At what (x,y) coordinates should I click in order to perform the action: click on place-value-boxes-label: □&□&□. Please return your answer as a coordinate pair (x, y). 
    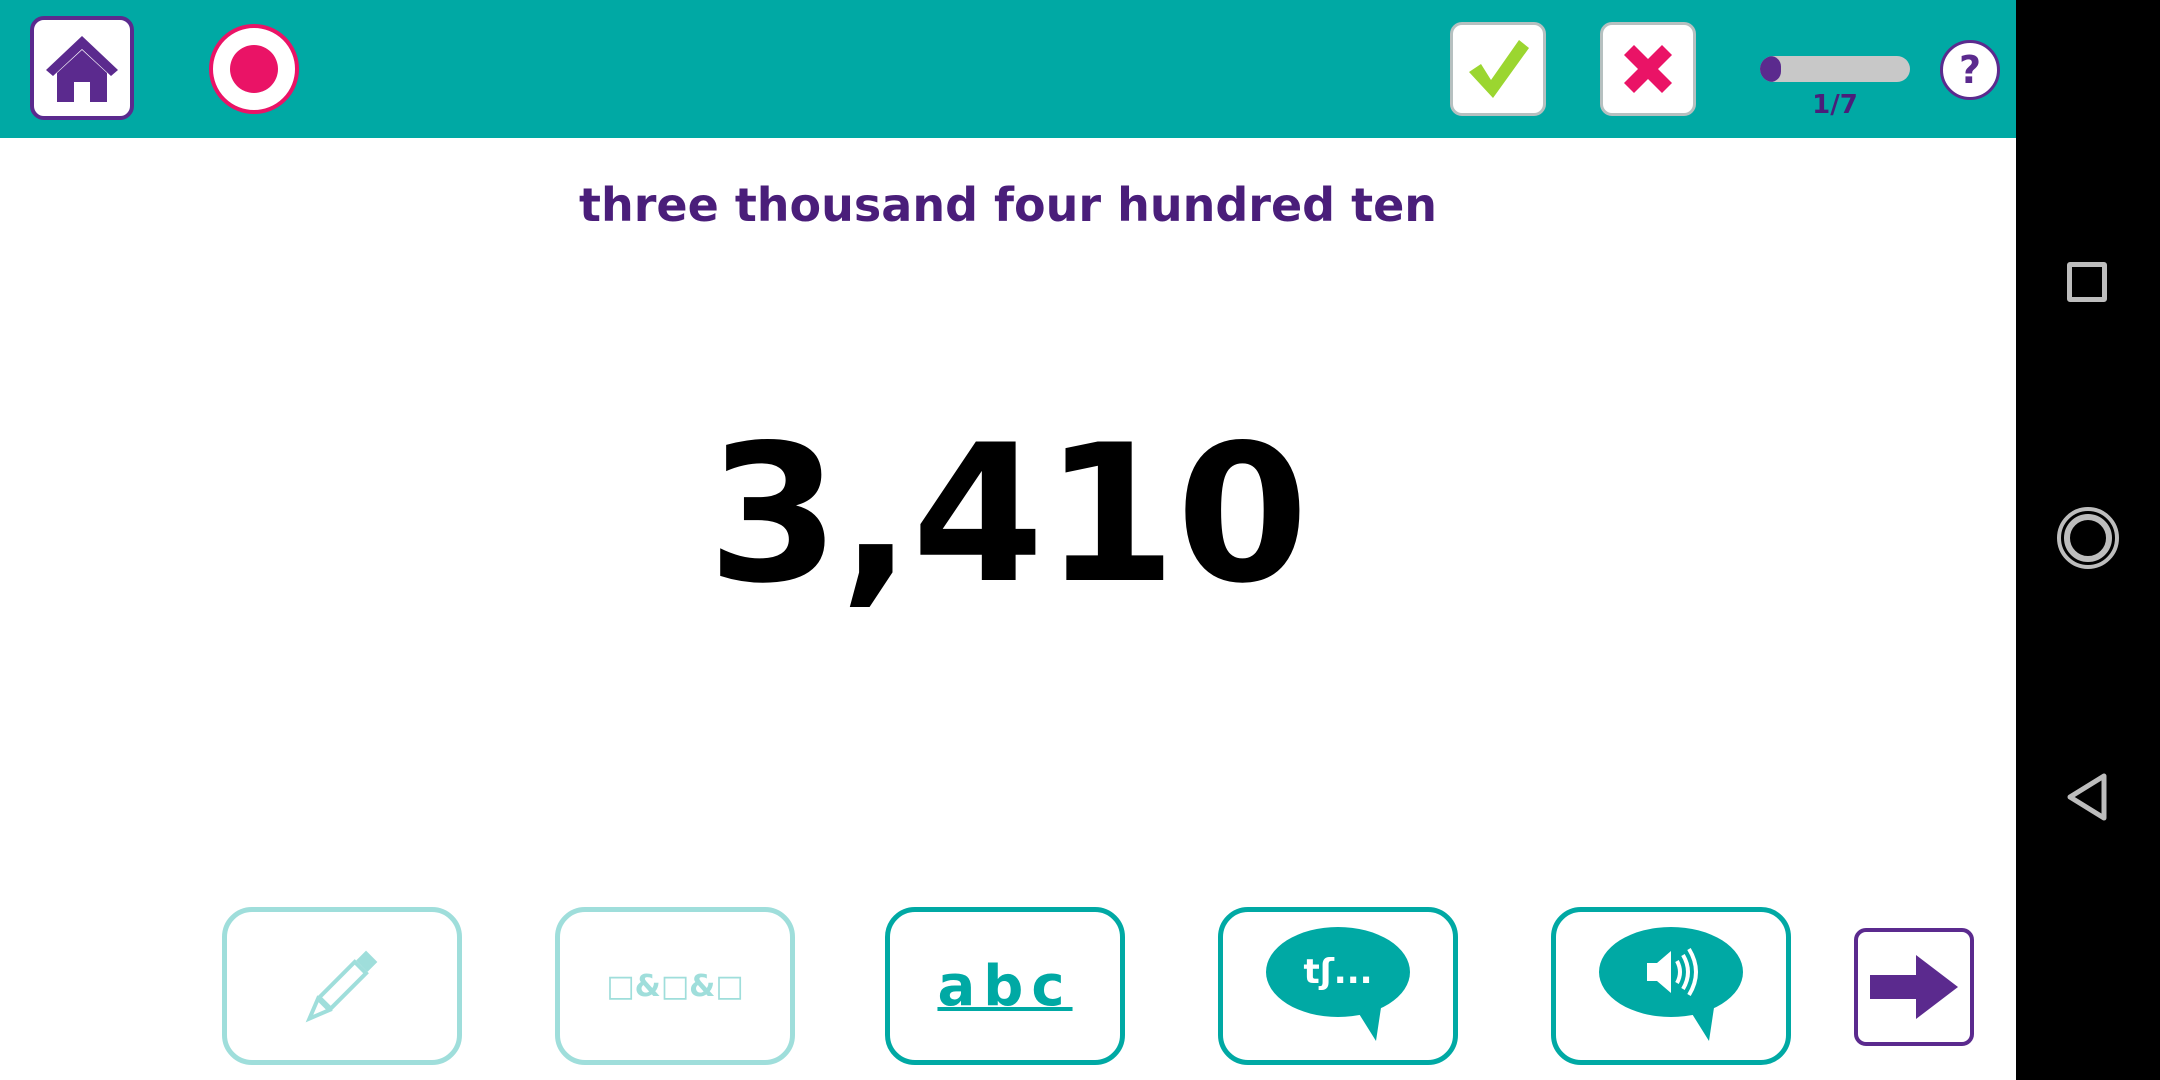
    Looking at the image, I should click on (675, 986).